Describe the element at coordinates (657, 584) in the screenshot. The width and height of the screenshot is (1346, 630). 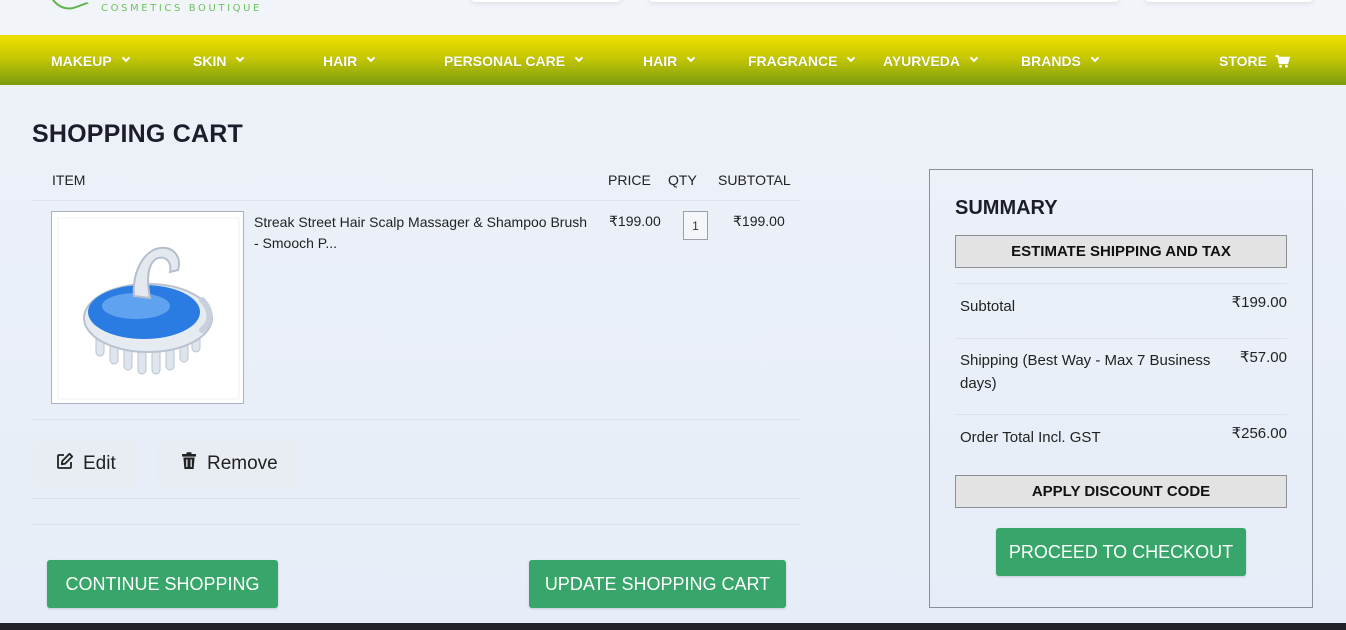
I see `update-shopping-cart-button: UPDATE SHOPPING CART` at that location.